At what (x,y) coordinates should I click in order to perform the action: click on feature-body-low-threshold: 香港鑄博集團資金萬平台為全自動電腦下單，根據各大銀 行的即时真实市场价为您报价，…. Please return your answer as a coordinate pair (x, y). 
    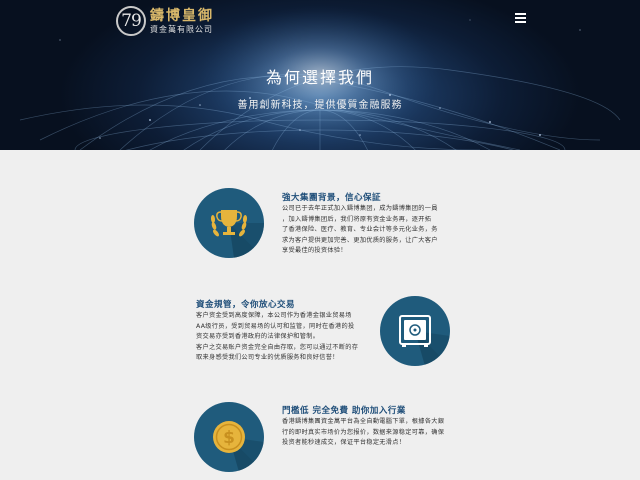
    Looking at the image, I should click on (363, 432).